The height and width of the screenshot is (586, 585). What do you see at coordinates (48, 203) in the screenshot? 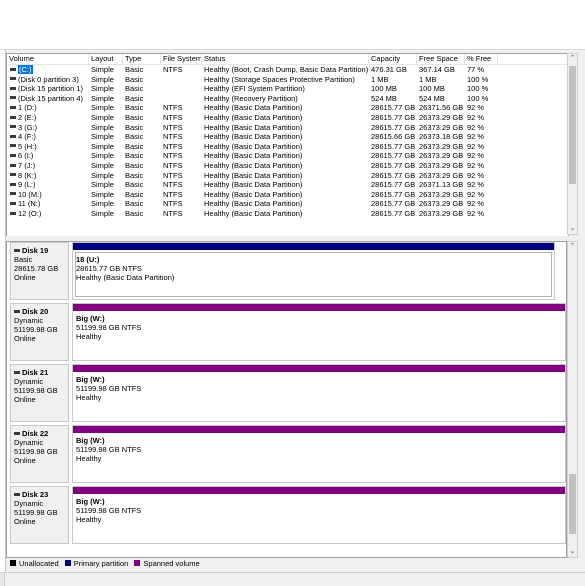
I see `cell-volume: 11 (N:)` at bounding box center [48, 203].